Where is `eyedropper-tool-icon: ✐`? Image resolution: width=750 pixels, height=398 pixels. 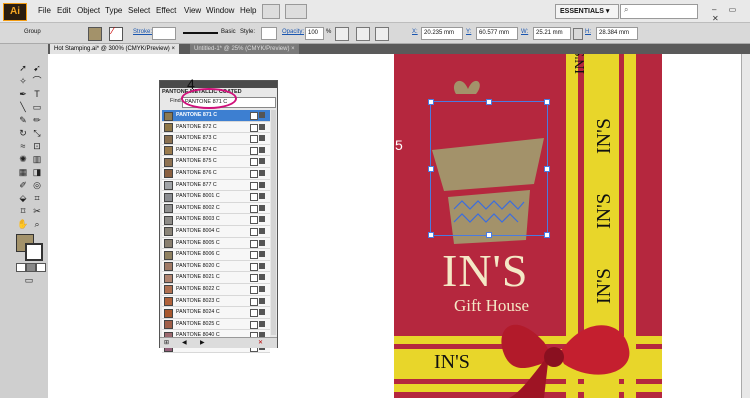
eyedropper-tool-icon: ✐ is located at coordinates (23, 185).